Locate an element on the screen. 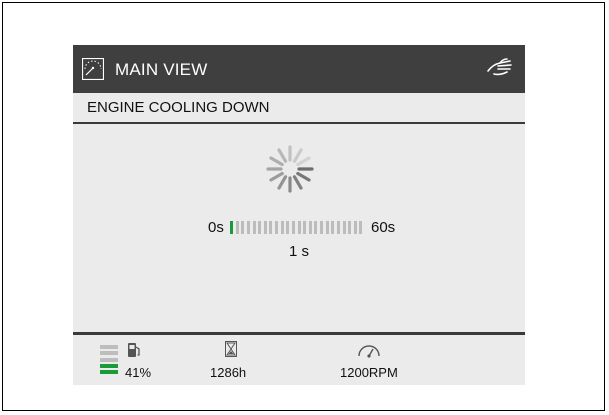 This screenshot has width=609, height=415. page-title: MAIN VIEW is located at coordinates (161, 69).